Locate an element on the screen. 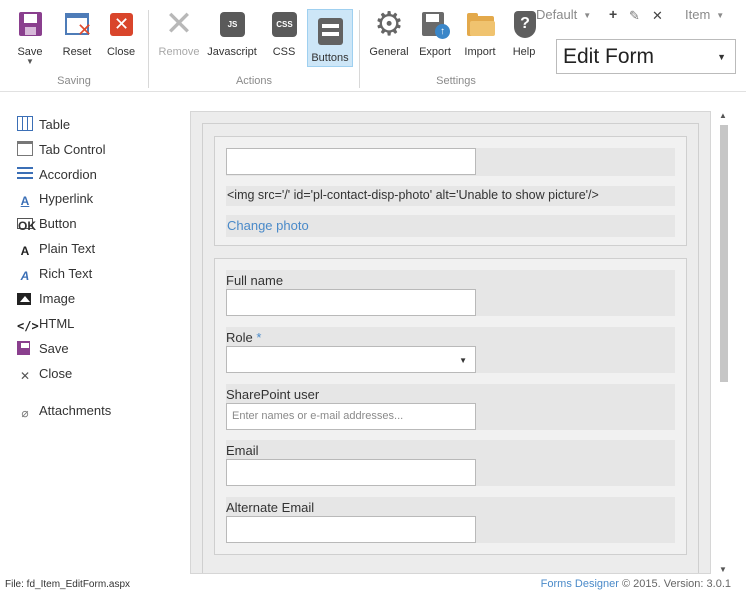  scroll-up-icon: ▲ is located at coordinates (723, 115).